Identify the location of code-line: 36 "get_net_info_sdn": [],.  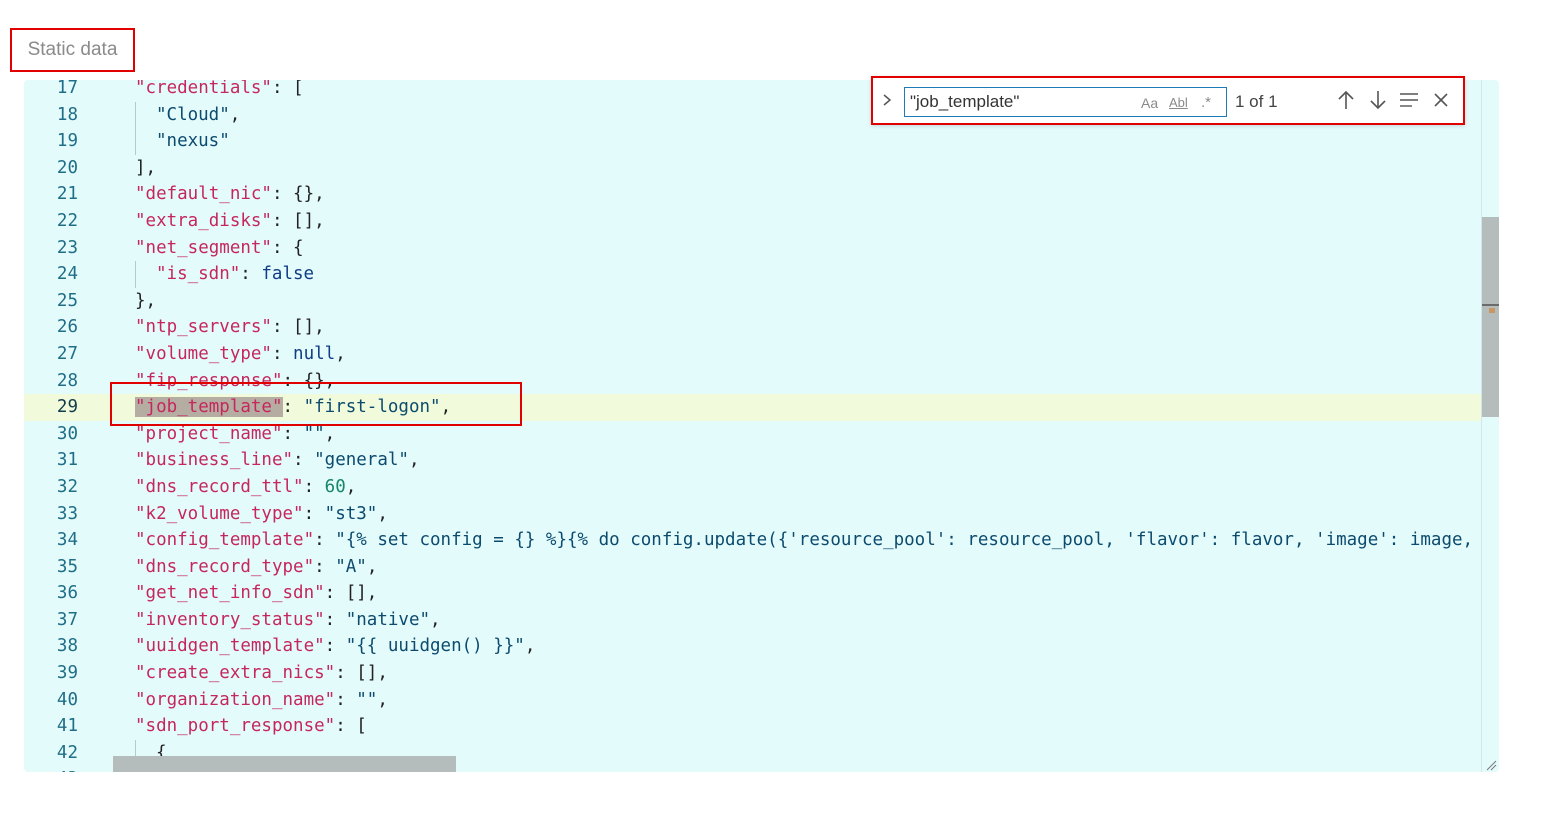
(761, 593).